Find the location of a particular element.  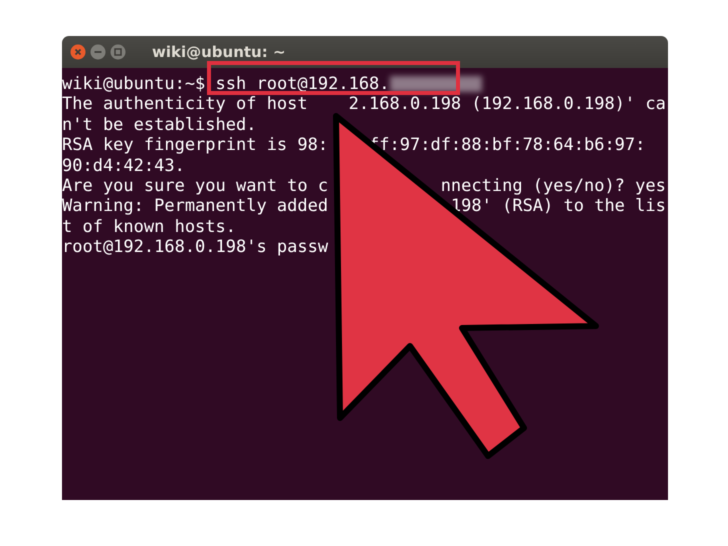

output-text: nnecting (yes/no)? yes is located at coordinates (553, 186).